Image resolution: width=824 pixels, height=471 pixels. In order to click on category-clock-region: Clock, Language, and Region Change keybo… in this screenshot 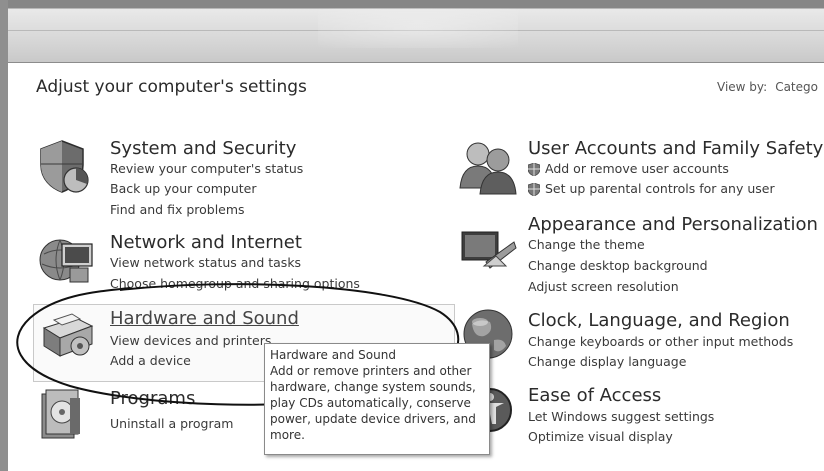, I will do `click(674, 342)`.